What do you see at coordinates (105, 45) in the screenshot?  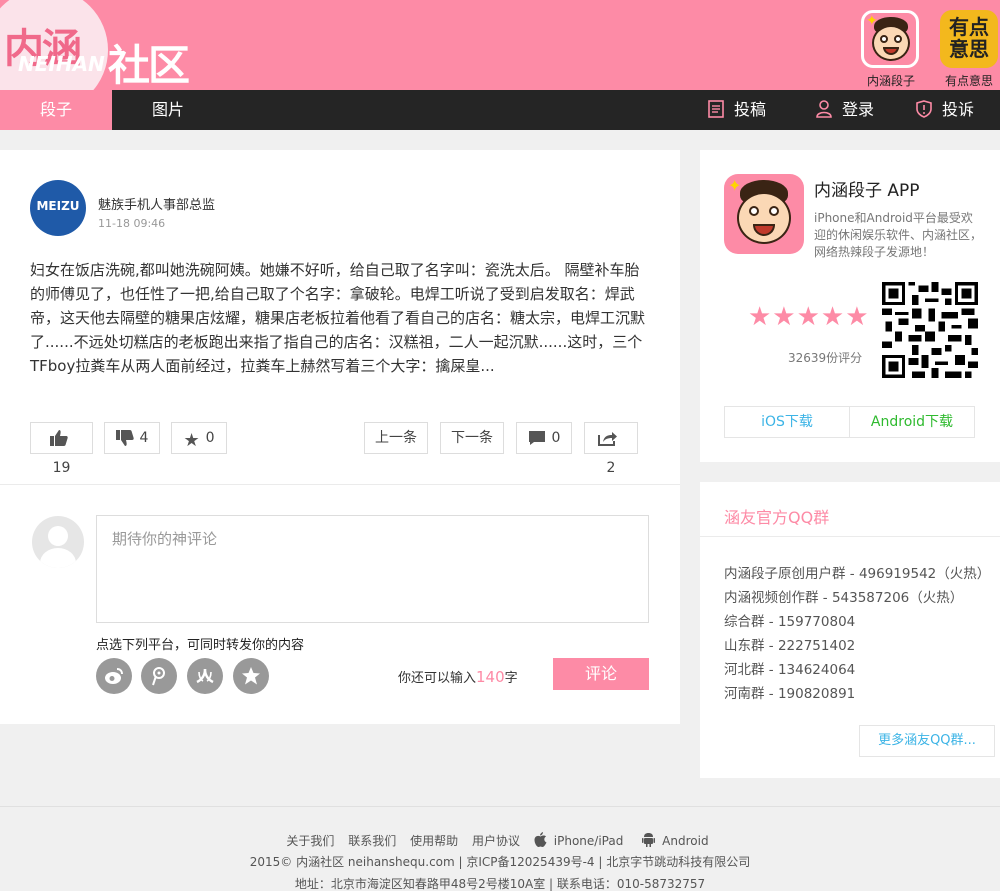 I see `site-logo: 内涵 NEIHAN 社区` at bounding box center [105, 45].